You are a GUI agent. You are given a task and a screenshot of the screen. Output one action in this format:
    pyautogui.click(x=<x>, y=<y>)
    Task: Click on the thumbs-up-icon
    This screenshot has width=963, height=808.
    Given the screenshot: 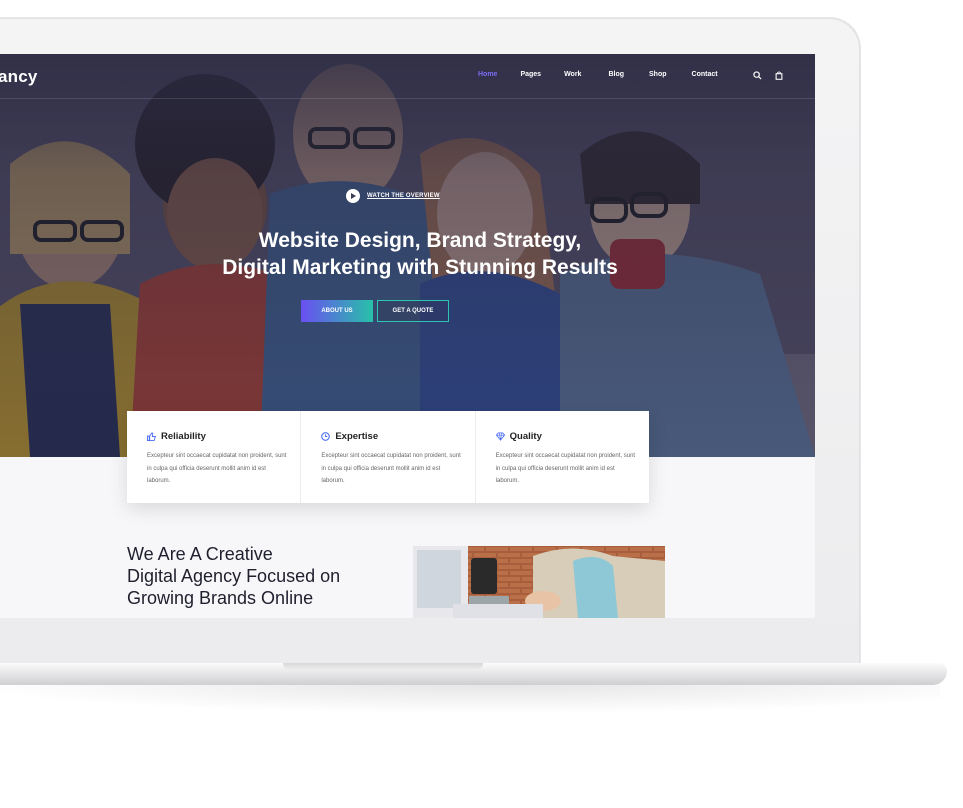 What is the action you would take?
    pyautogui.click(x=151, y=436)
    